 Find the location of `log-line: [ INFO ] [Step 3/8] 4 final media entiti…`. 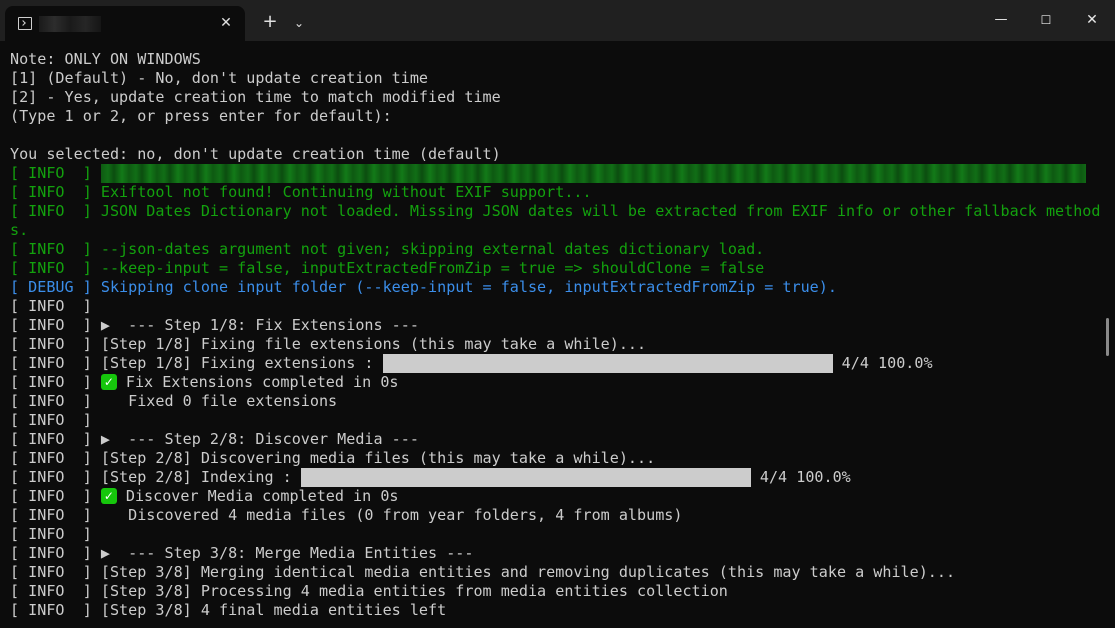

log-line: [ INFO ] [Step 3/8] 4 final media entiti… is located at coordinates (555, 610).